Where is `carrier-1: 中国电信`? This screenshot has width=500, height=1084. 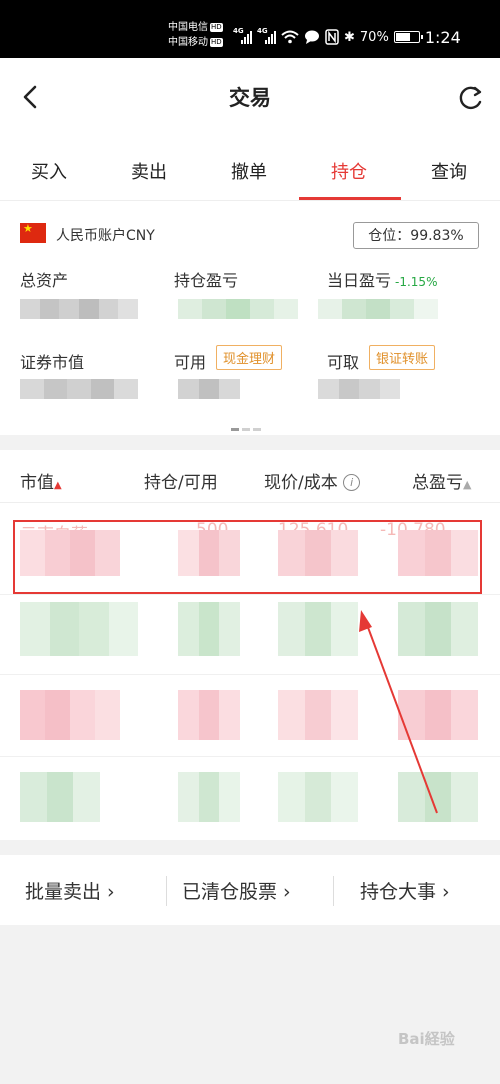
carrier-1: 中国电信 is located at coordinates (188, 27).